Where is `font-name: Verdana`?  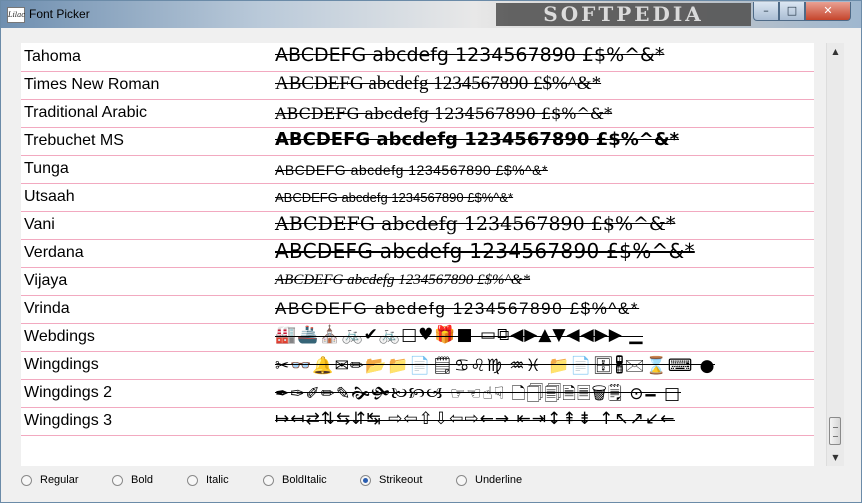
font-name: Verdana is located at coordinates (54, 252).